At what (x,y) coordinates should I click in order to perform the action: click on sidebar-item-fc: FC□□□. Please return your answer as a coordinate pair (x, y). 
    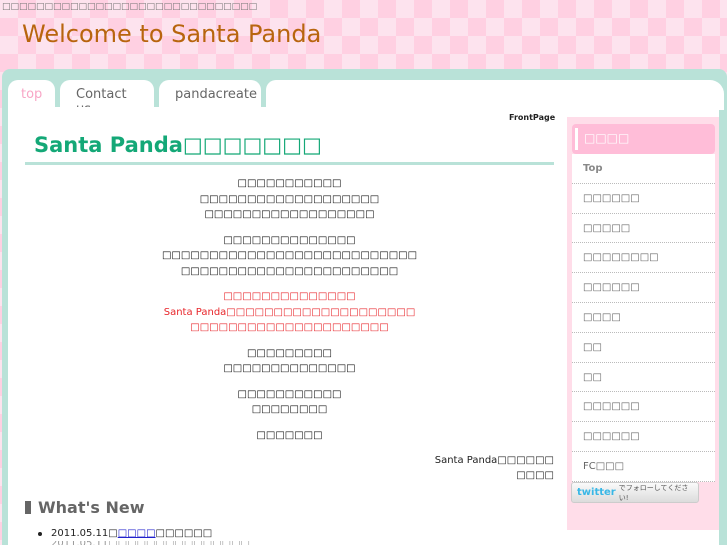
    Looking at the image, I should click on (643, 467).